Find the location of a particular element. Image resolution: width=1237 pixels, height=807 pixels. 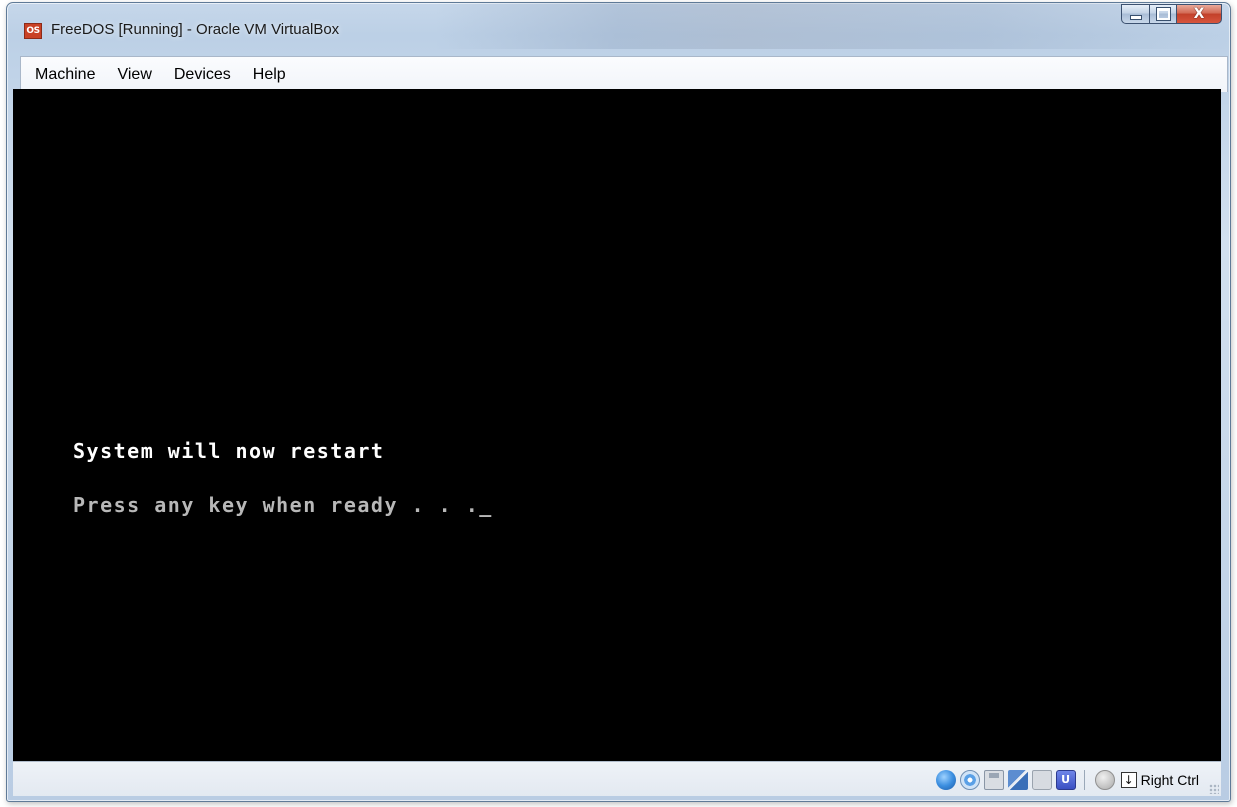

close-button: X is located at coordinates (1199, 14).